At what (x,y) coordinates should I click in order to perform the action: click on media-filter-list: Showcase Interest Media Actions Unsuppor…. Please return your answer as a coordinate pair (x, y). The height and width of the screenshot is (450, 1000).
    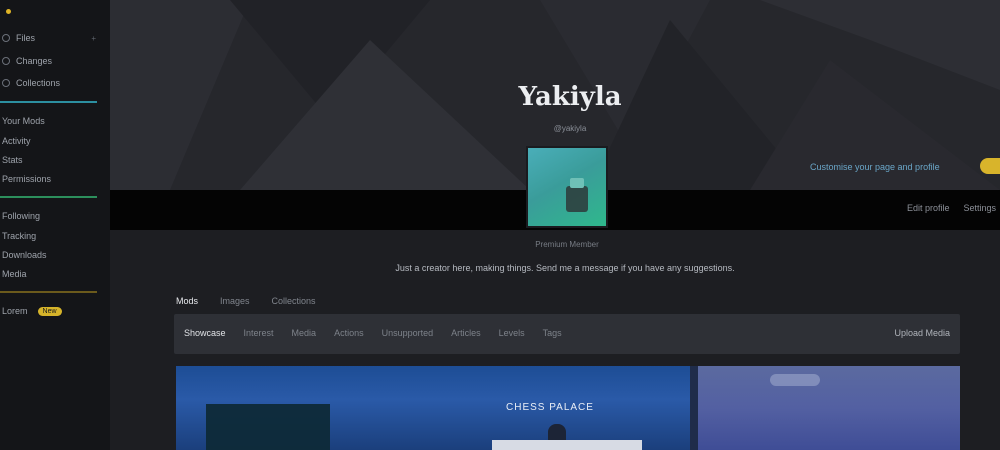
    Looking at the image, I should click on (373, 333).